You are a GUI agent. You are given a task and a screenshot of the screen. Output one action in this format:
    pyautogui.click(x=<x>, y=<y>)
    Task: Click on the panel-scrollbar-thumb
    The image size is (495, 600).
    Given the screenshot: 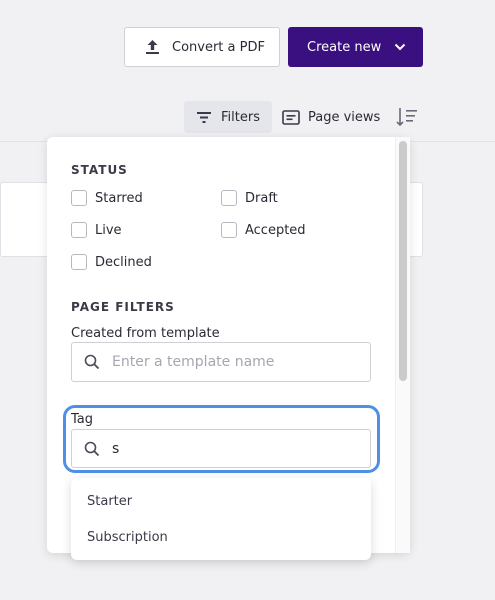 What is the action you would take?
    pyautogui.click(x=403, y=261)
    